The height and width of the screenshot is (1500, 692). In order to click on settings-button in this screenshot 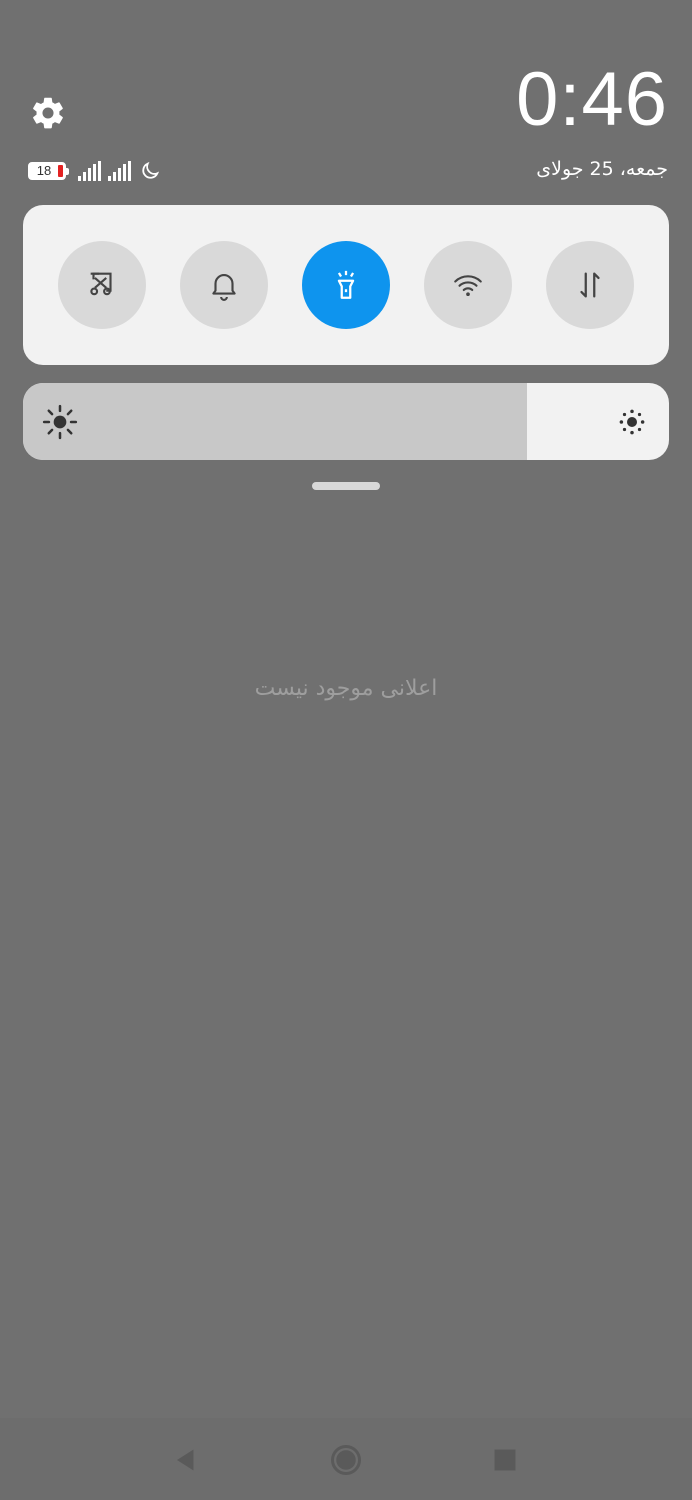, I will do `click(48, 113)`.